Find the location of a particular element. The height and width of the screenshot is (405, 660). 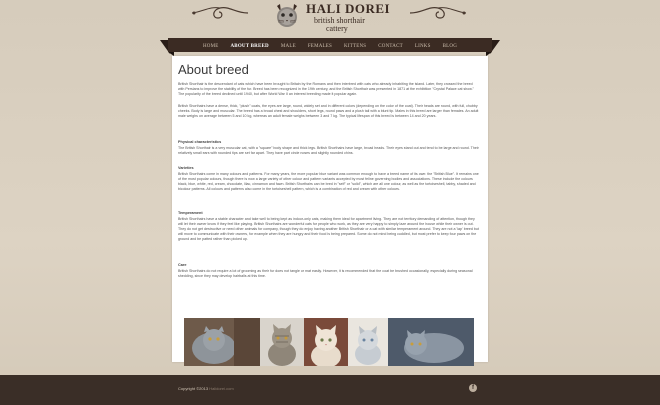

nav-blog: BLOG is located at coordinates (450, 46).